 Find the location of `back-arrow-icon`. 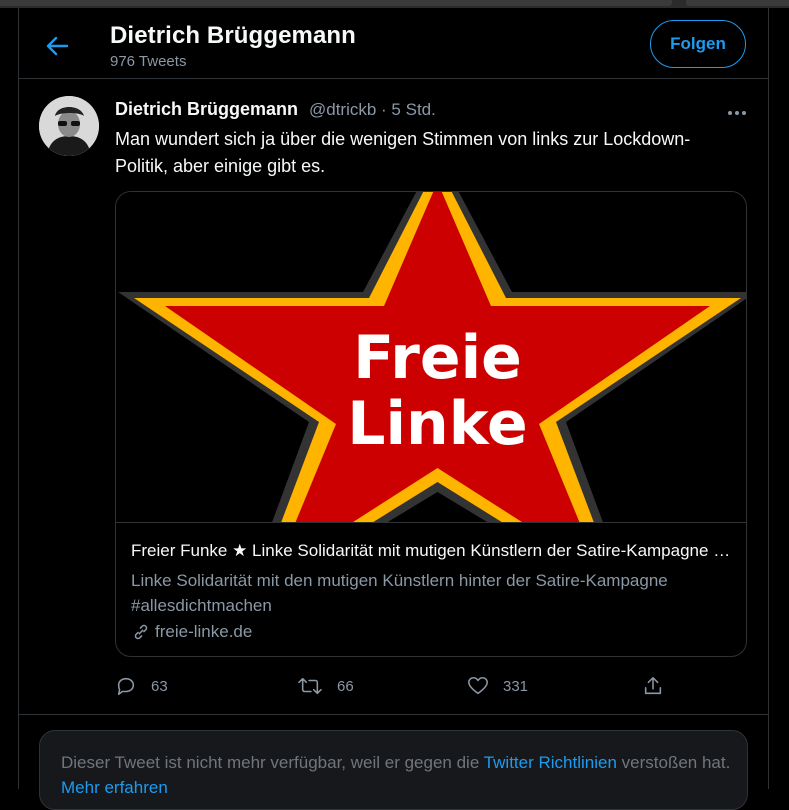

back-arrow-icon is located at coordinates (57, 46).